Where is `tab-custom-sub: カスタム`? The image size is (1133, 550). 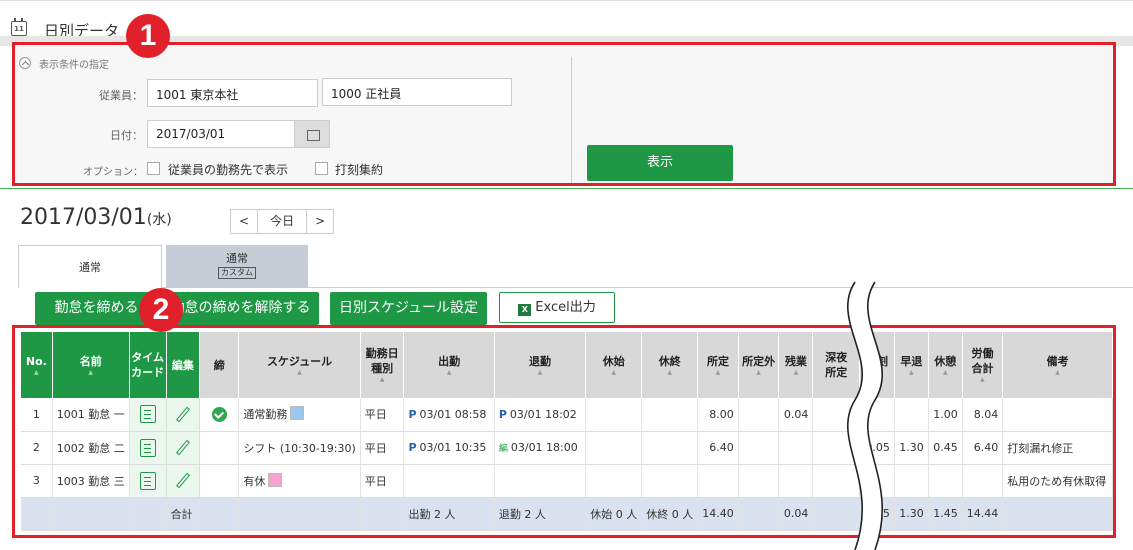
tab-custom-sub: カスタム is located at coordinates (237, 273).